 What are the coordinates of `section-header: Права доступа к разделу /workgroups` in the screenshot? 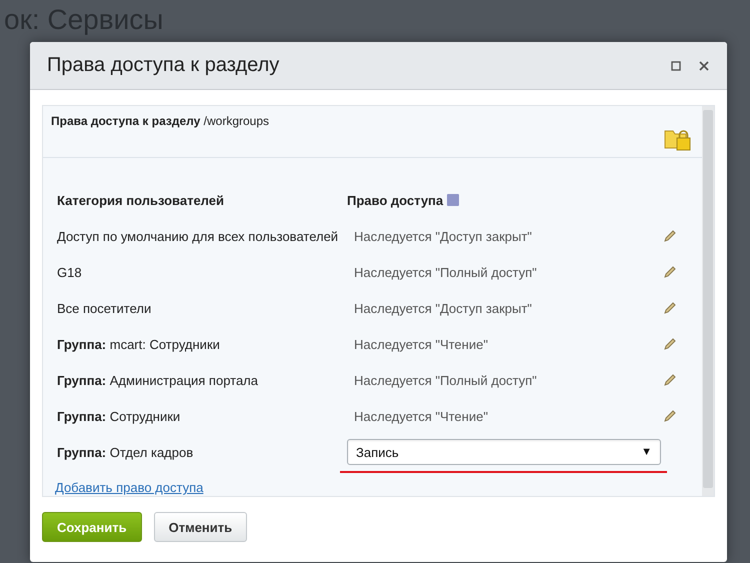 It's located at (160, 122).